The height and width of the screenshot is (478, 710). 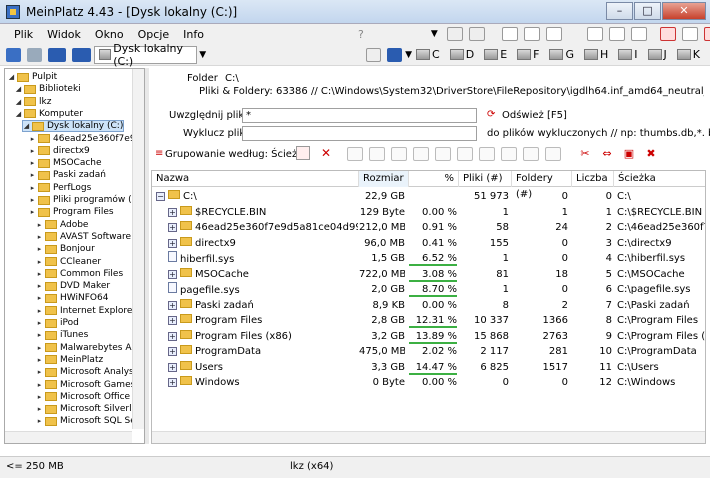 What do you see at coordinates (421, 154) in the screenshot?
I see `level-3-icon` at bounding box center [421, 154].